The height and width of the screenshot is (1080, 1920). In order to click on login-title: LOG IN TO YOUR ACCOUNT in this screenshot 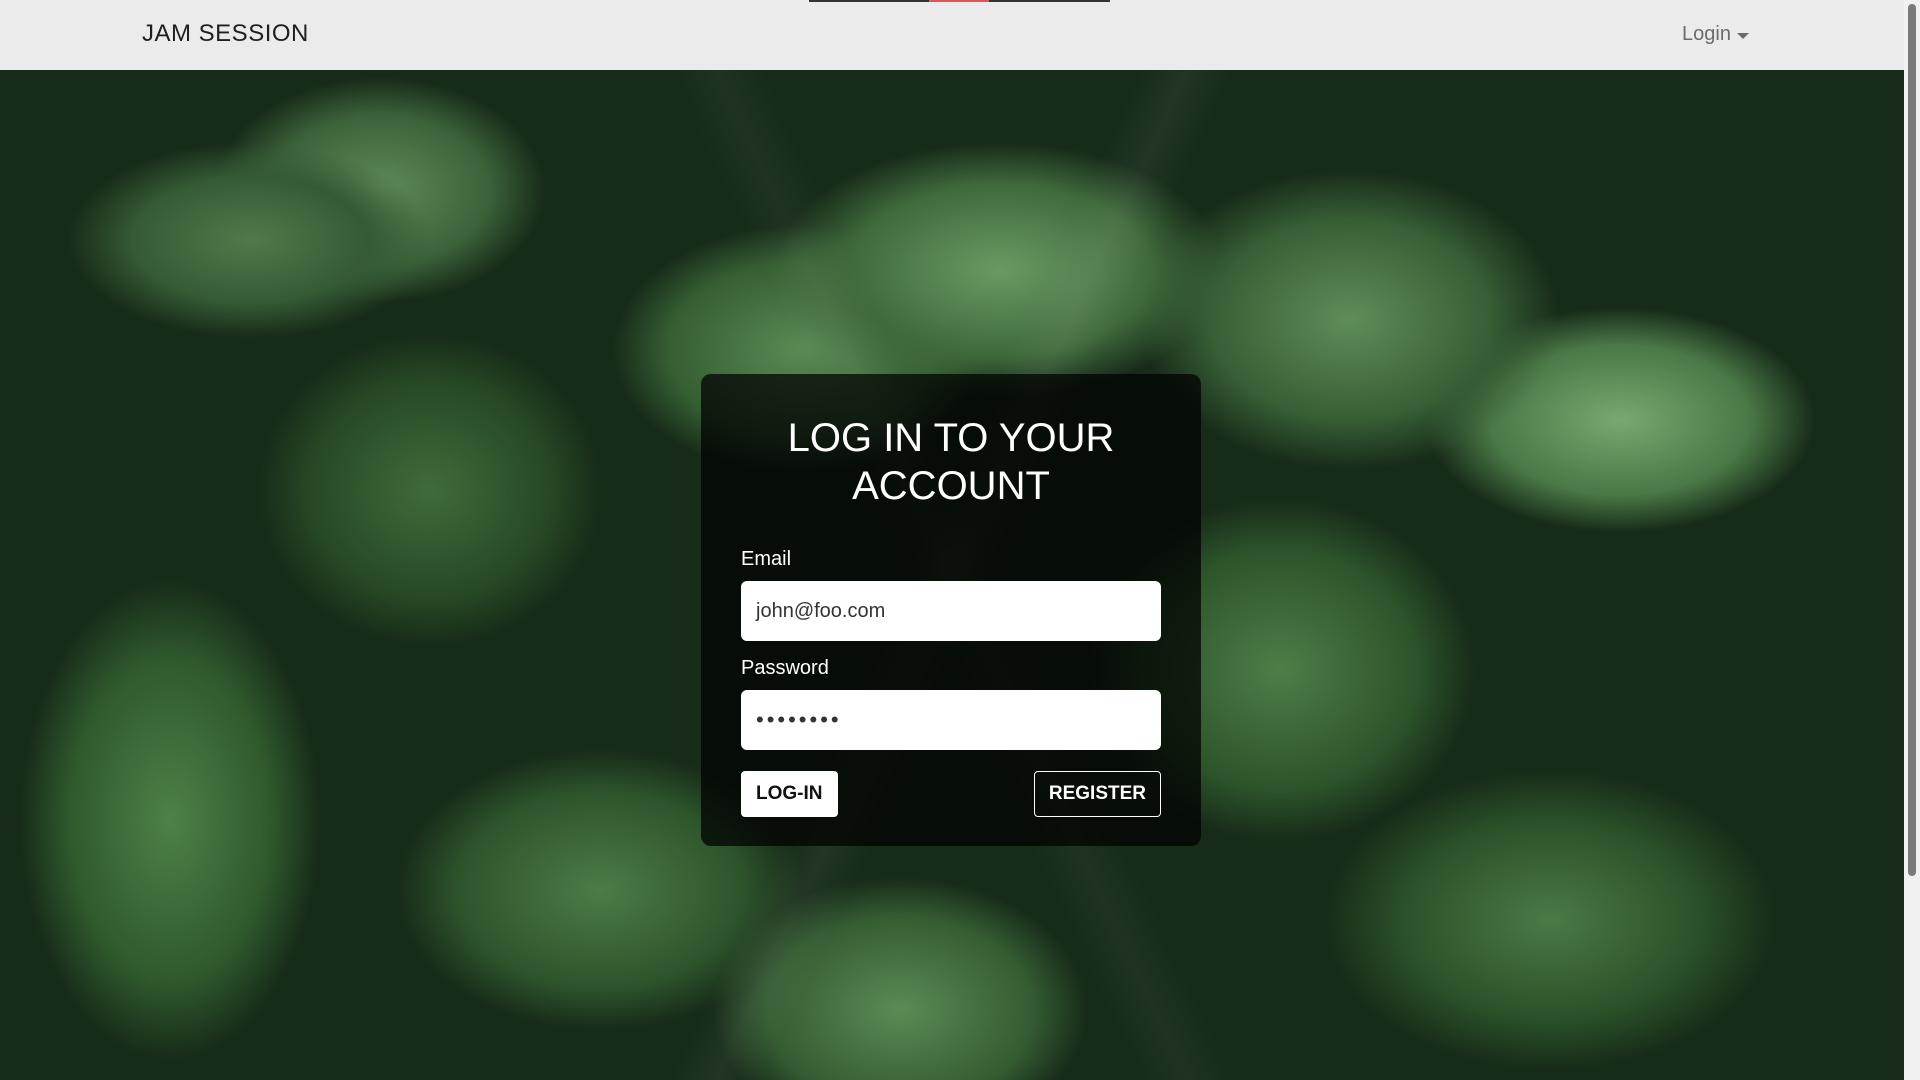, I will do `click(951, 462)`.